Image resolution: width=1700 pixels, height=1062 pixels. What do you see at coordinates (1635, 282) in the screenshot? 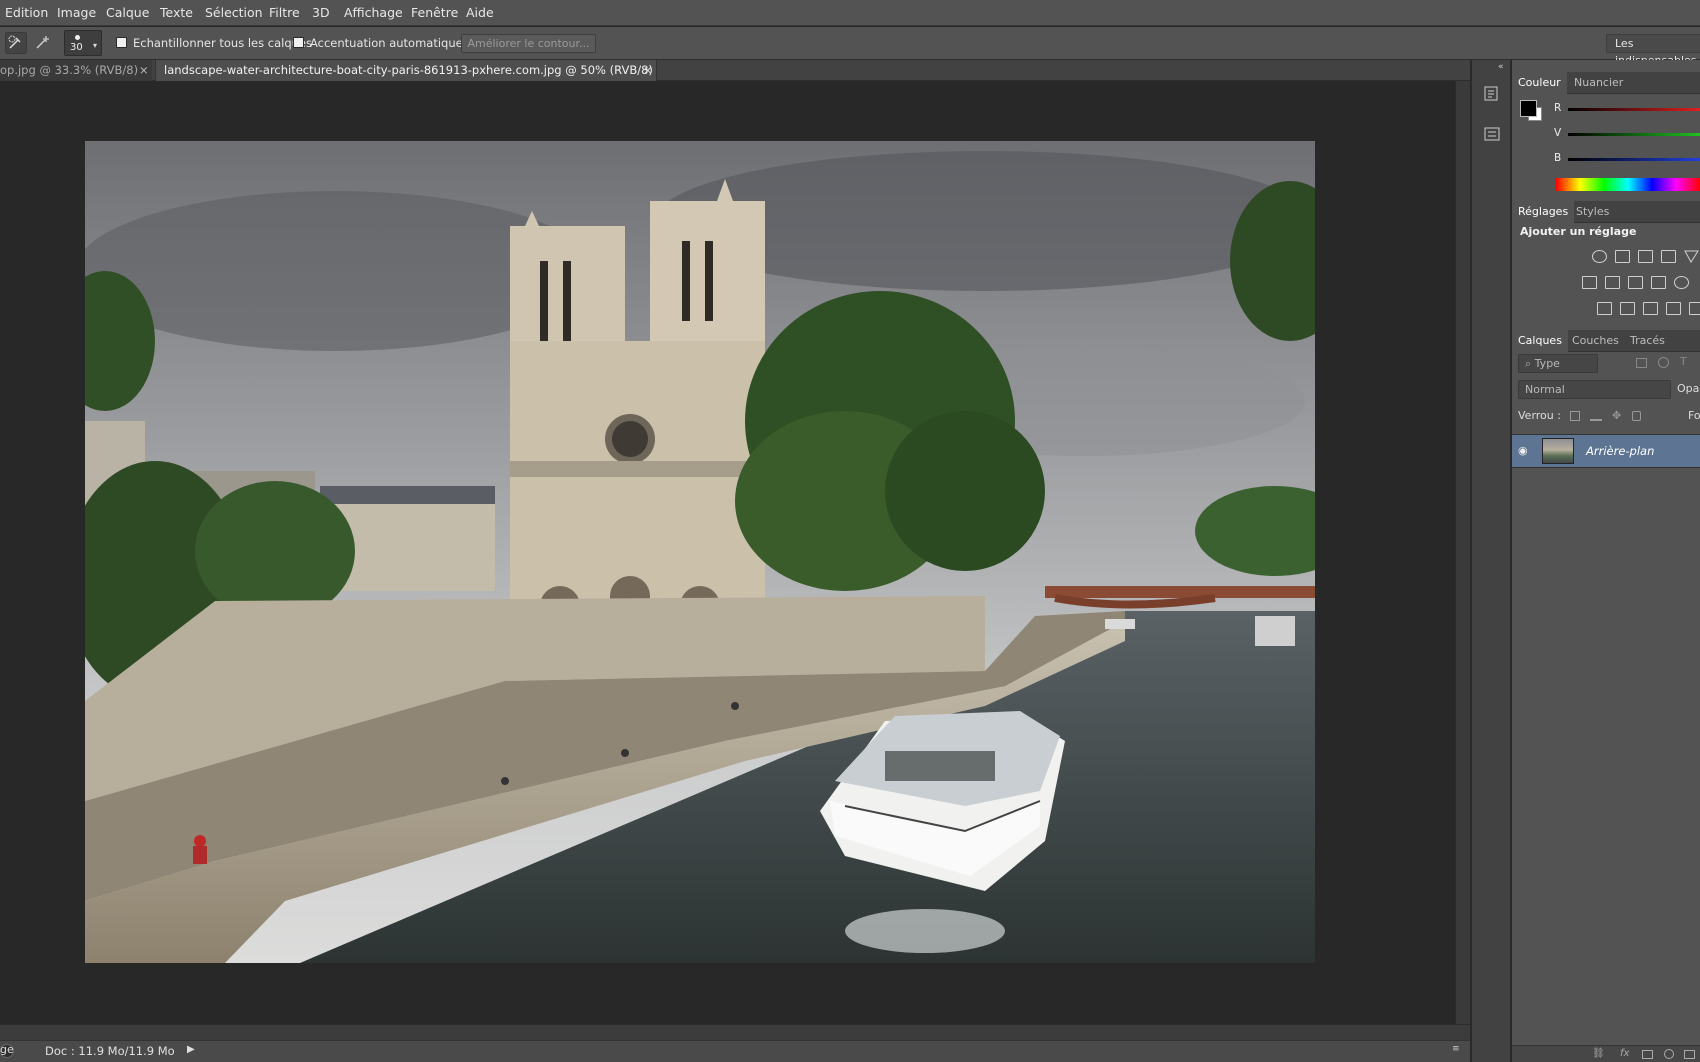
I see `black-white-icon` at bounding box center [1635, 282].